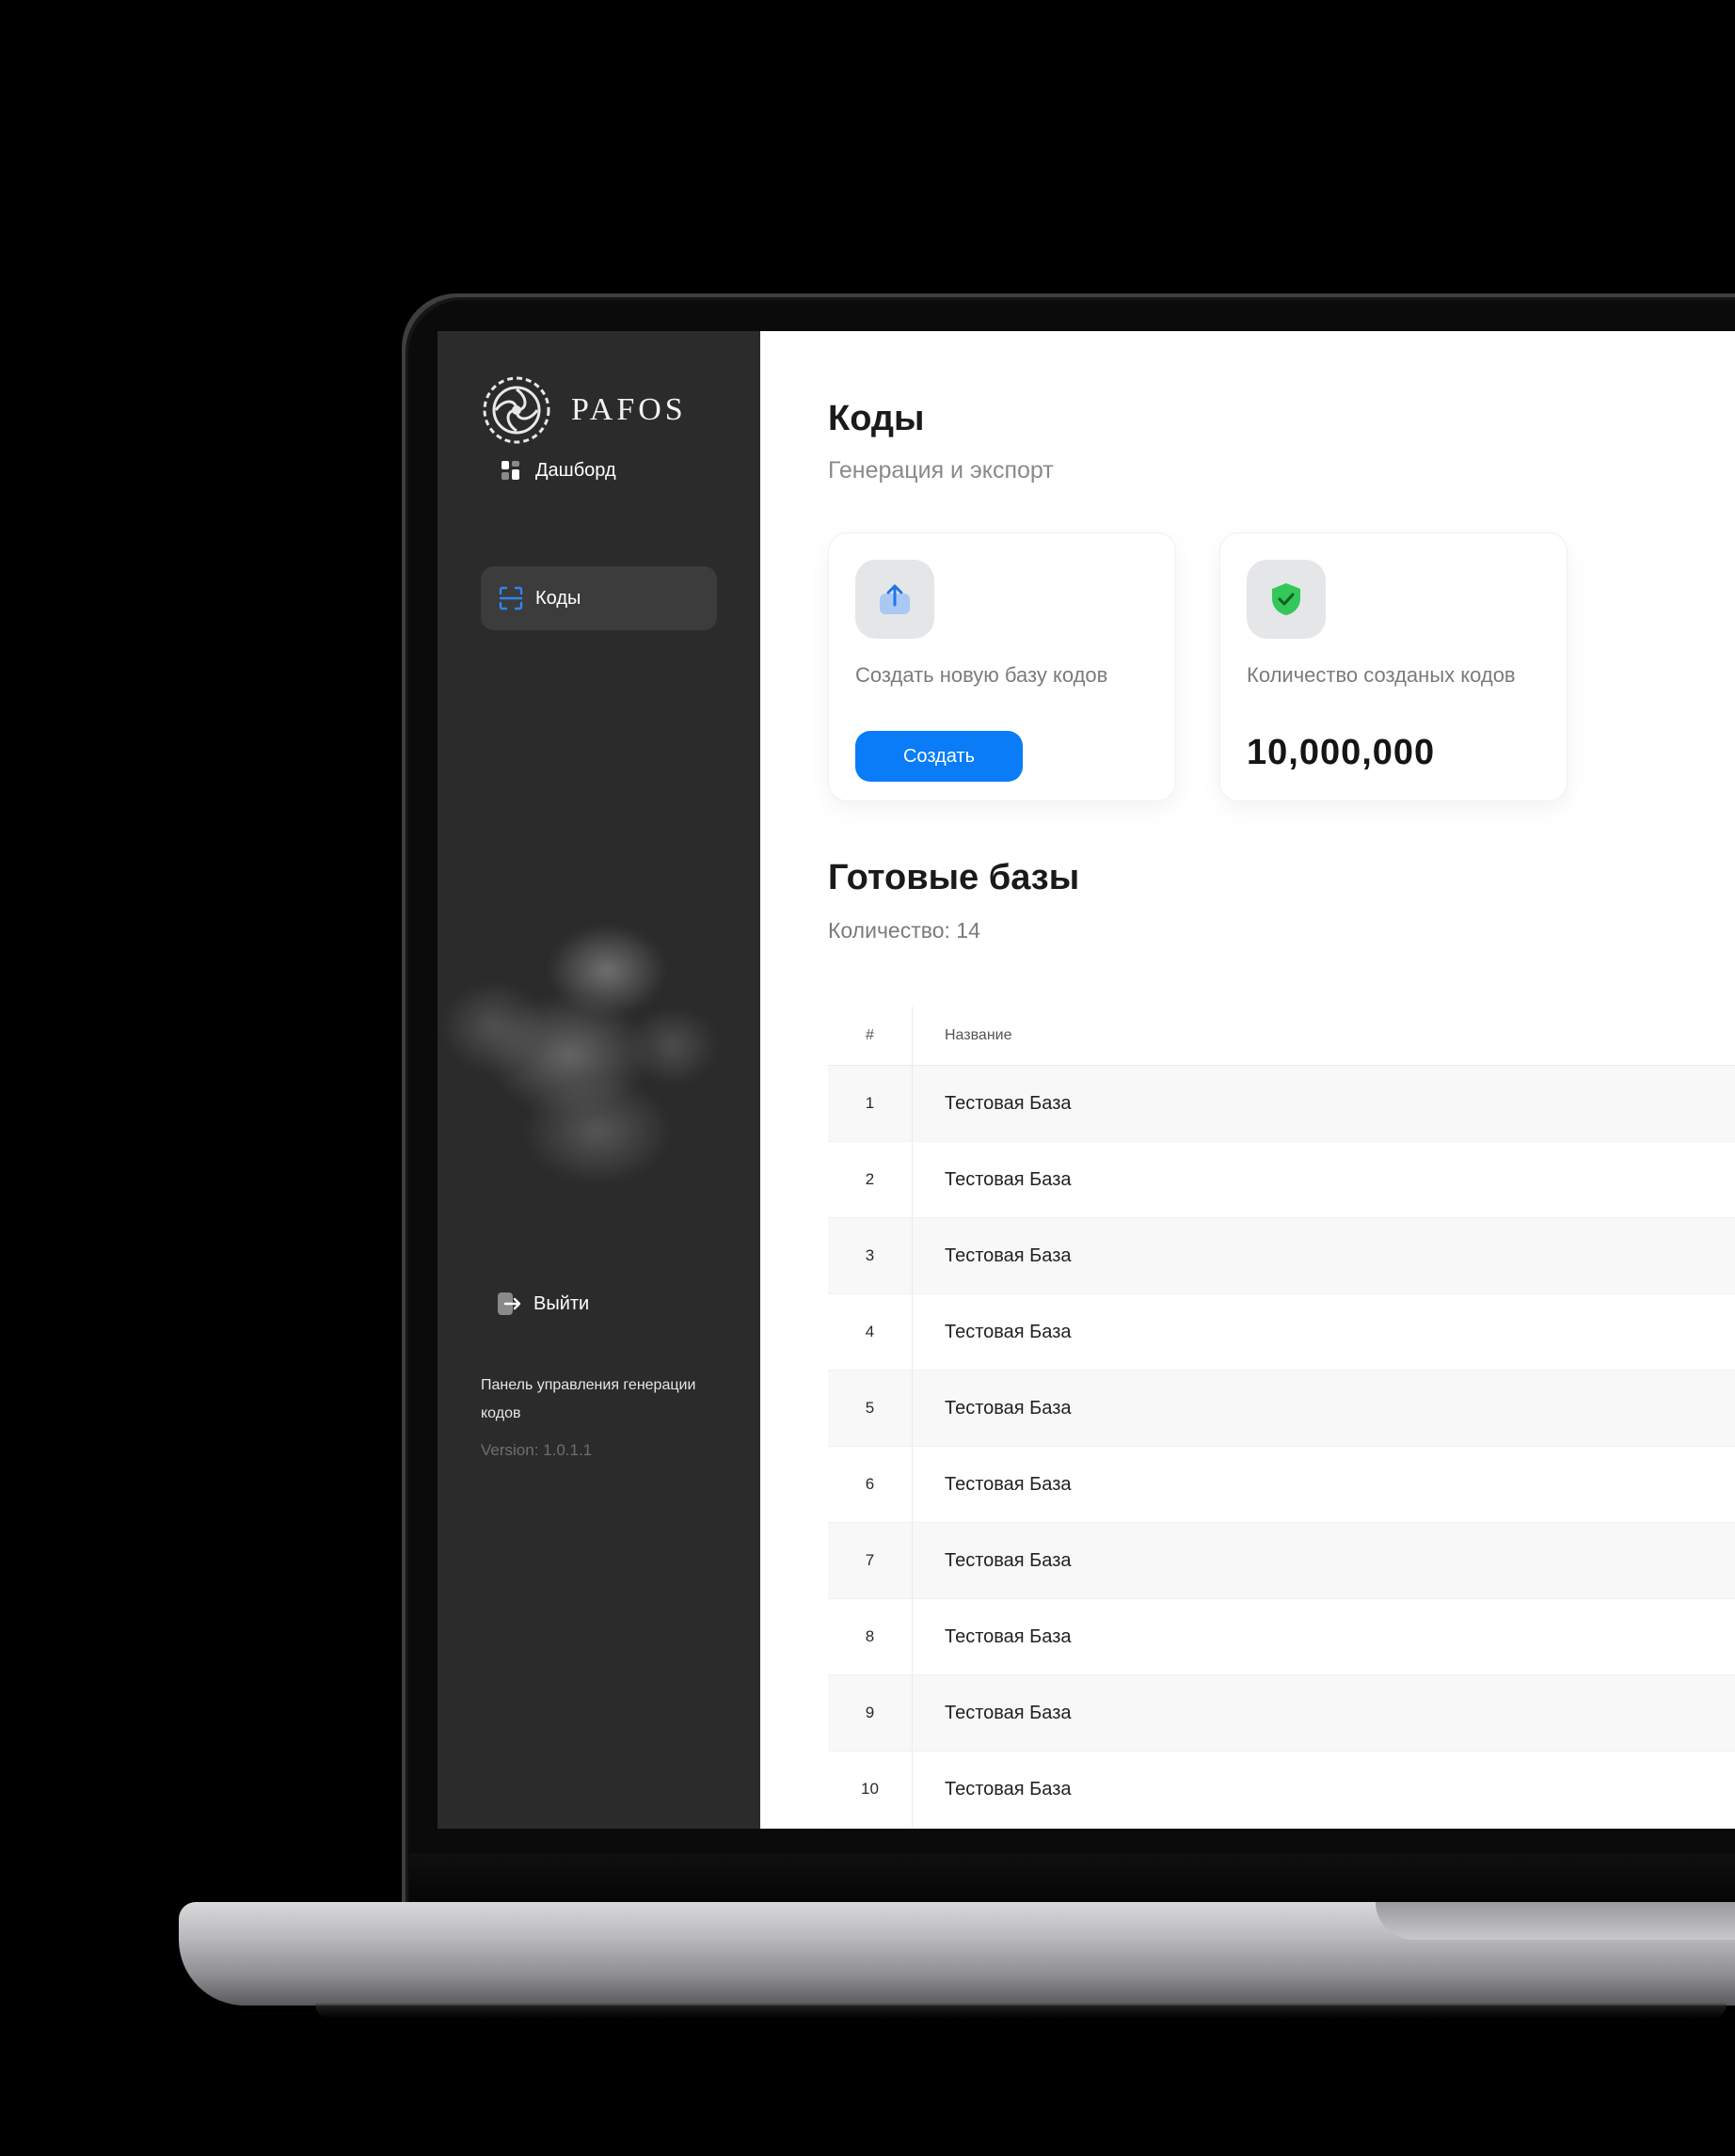 This screenshot has height=2156, width=1735. What do you see at coordinates (870, 1713) in the screenshot?
I see `row-number: 9` at bounding box center [870, 1713].